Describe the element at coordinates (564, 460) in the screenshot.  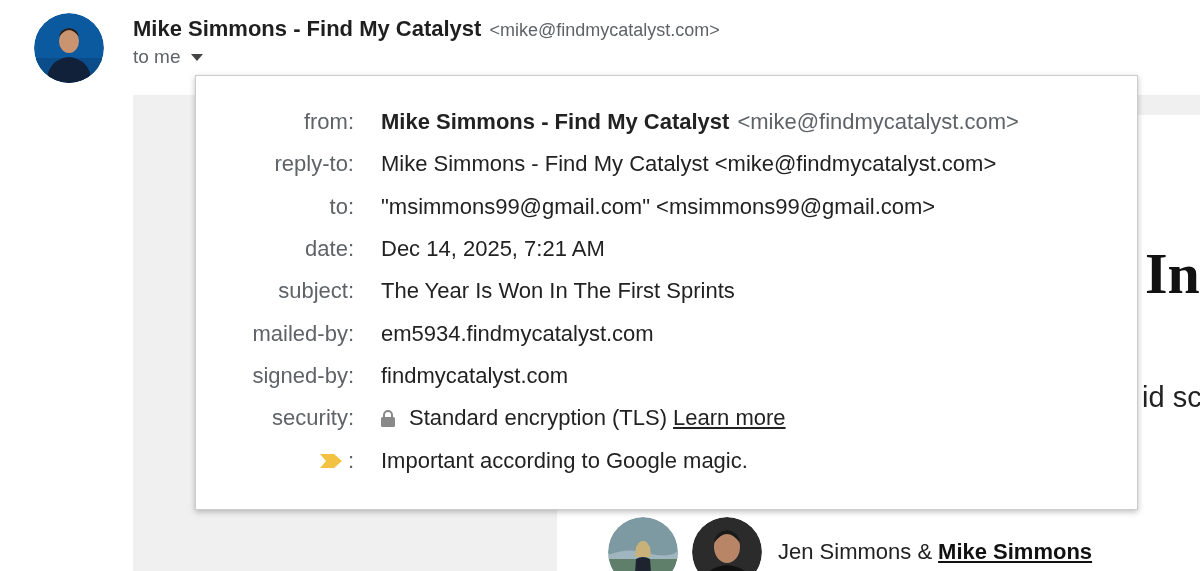
I see `field-value: Important according to Google magic.` at that location.